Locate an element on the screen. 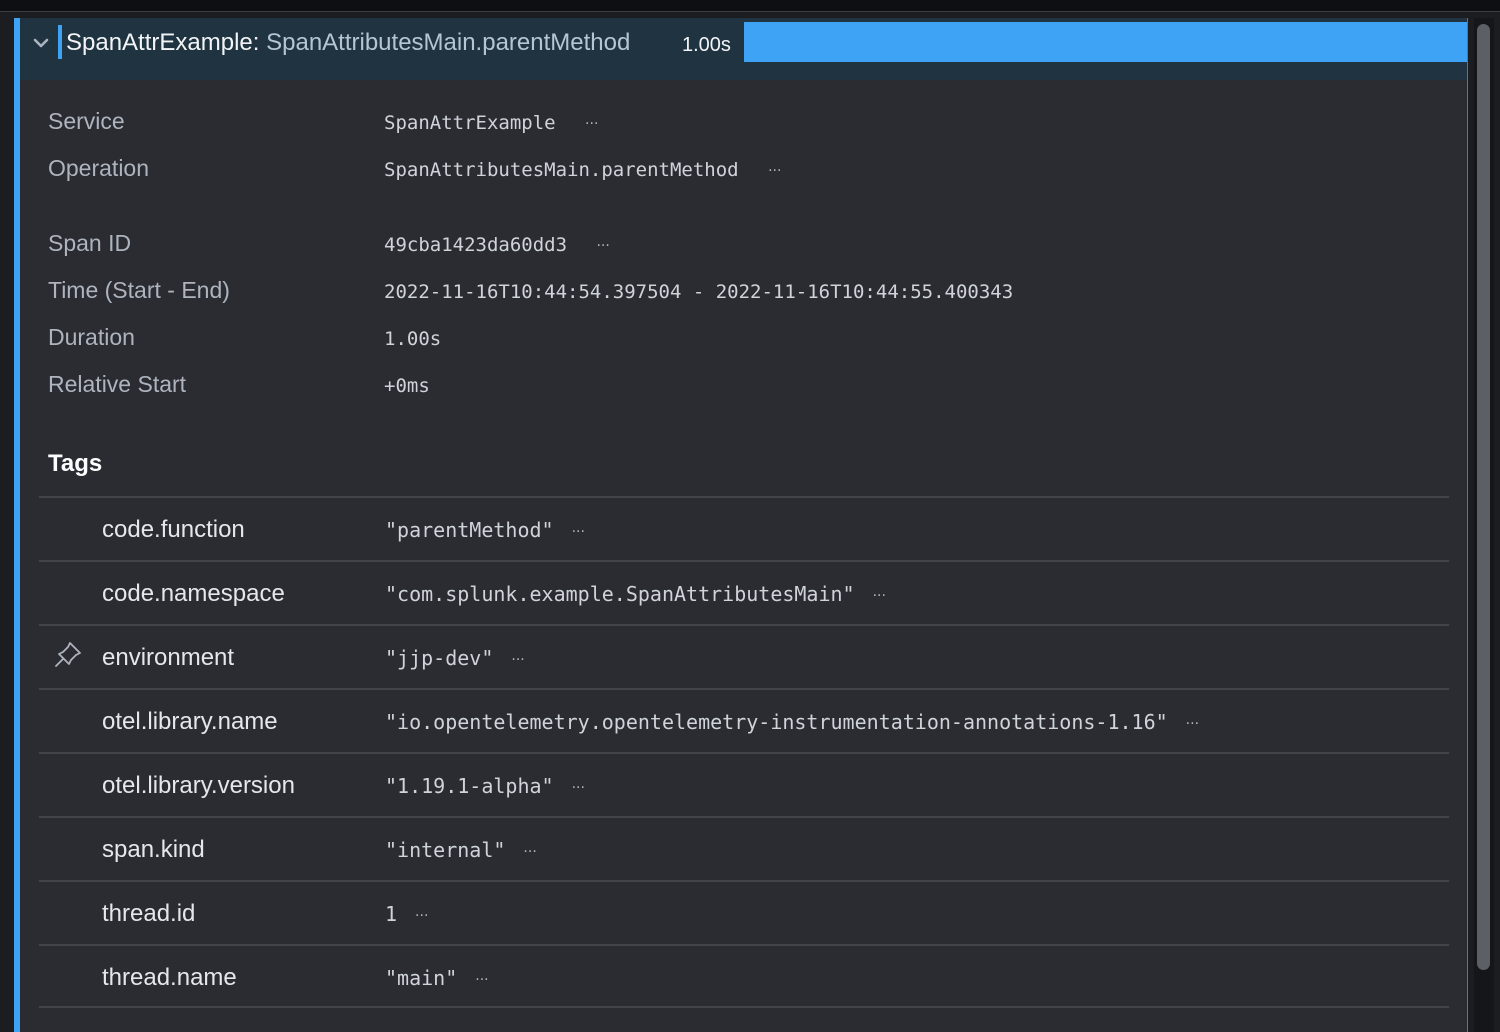  detail-value-relative-start: +0ms is located at coordinates (407, 386).